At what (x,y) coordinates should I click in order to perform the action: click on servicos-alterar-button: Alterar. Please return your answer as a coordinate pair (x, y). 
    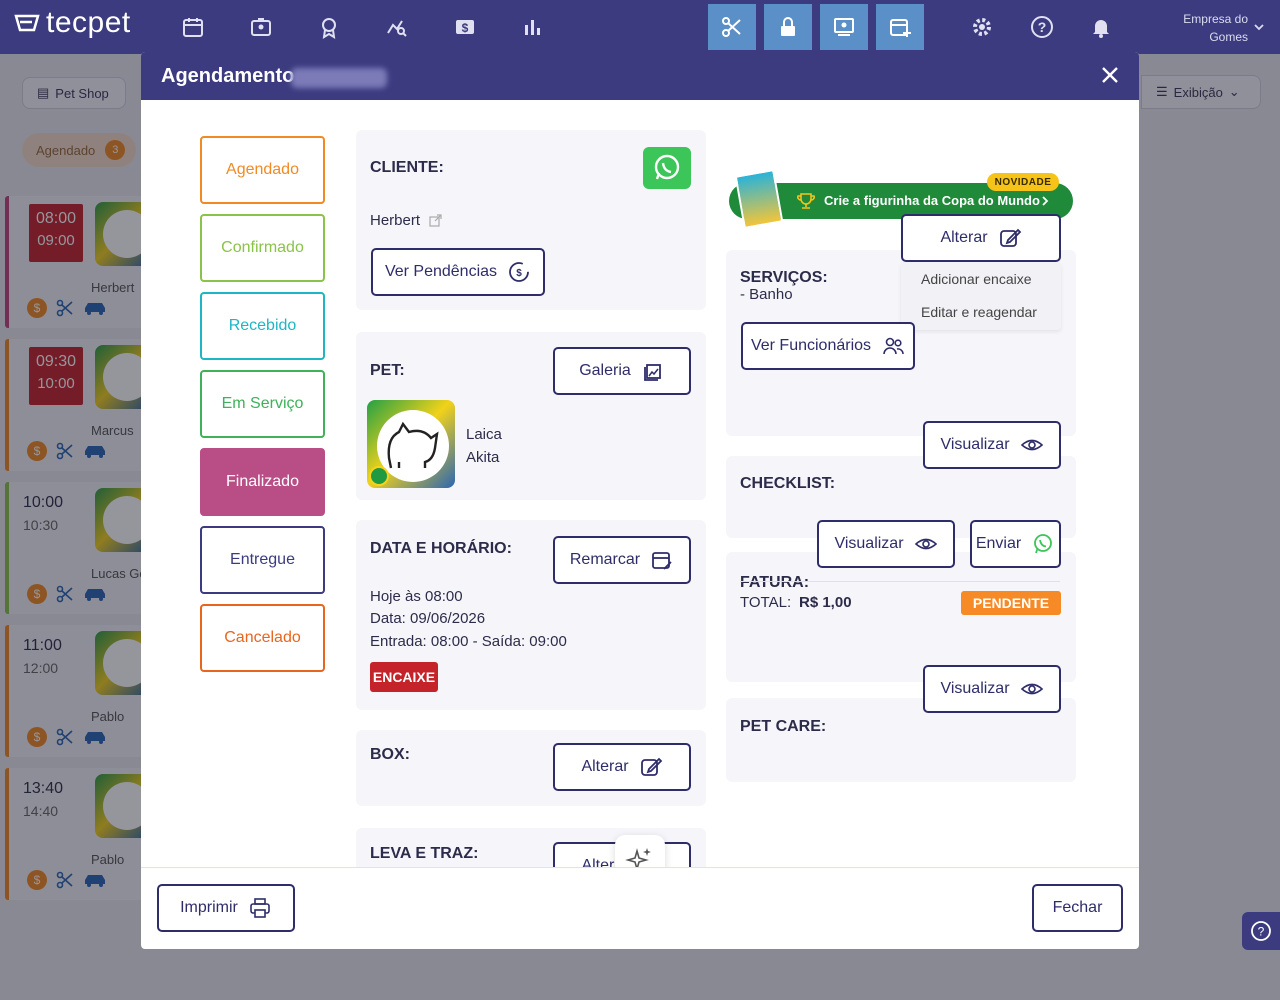
    Looking at the image, I should click on (981, 238).